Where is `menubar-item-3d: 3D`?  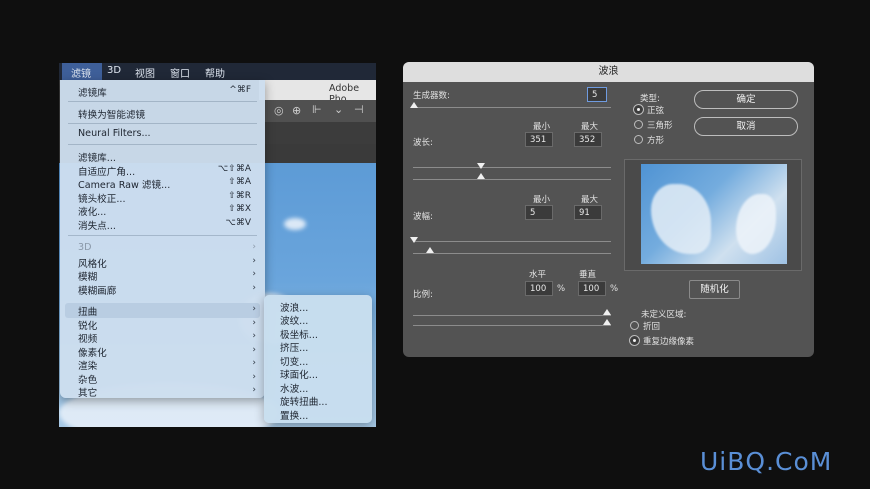
menubar-item-3d: 3D is located at coordinates (114, 70).